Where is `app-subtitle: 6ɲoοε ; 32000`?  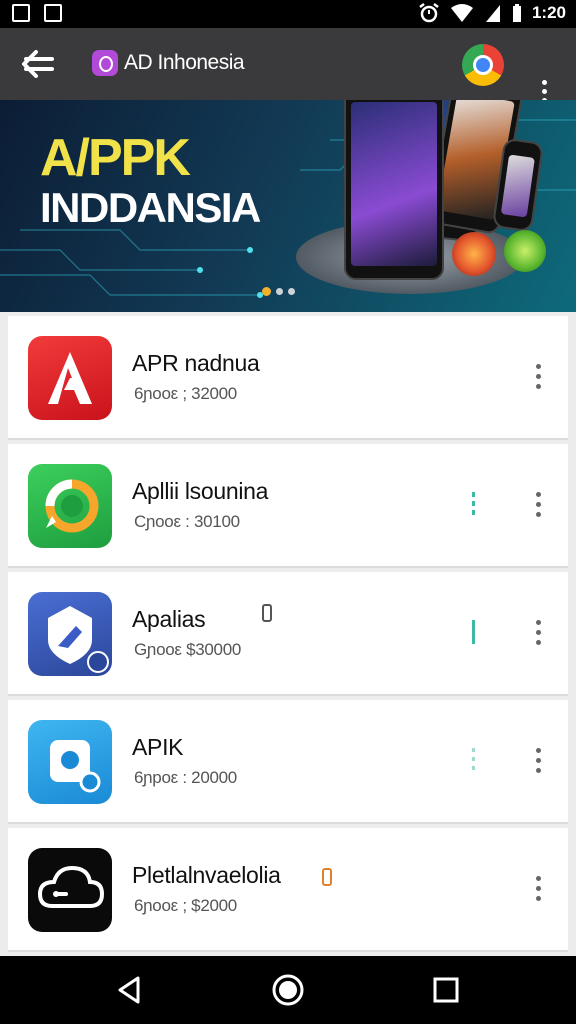 app-subtitle: 6ɲoοε ; 32000 is located at coordinates (185, 393).